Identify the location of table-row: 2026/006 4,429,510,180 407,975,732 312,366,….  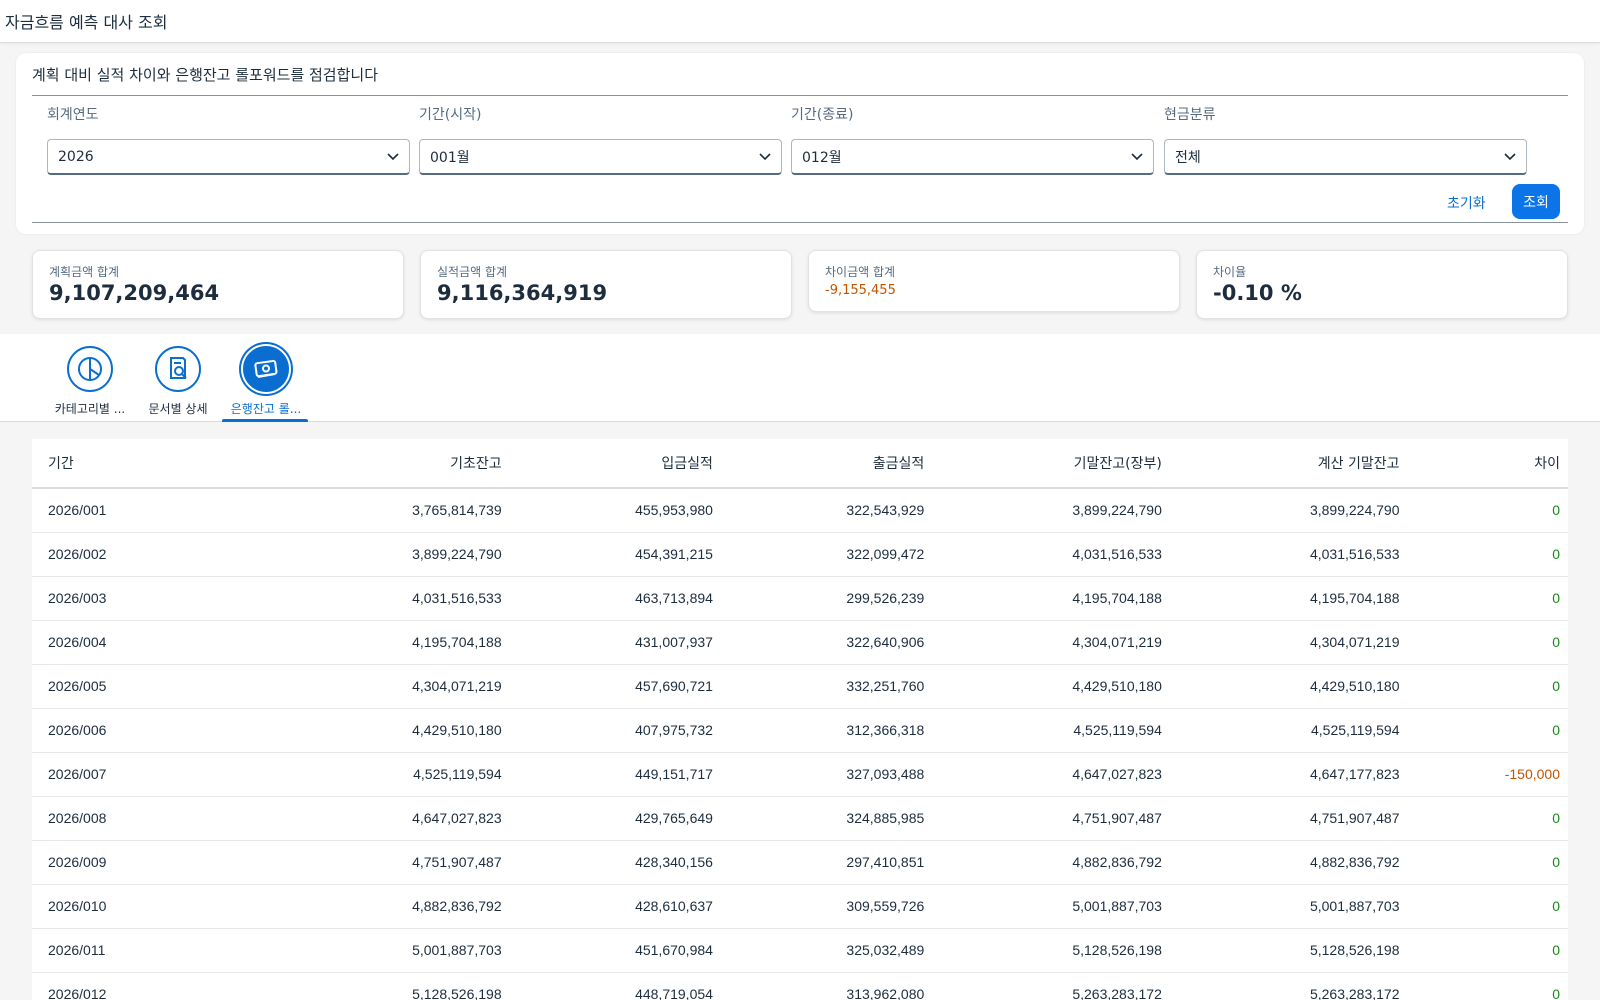
(800, 730).